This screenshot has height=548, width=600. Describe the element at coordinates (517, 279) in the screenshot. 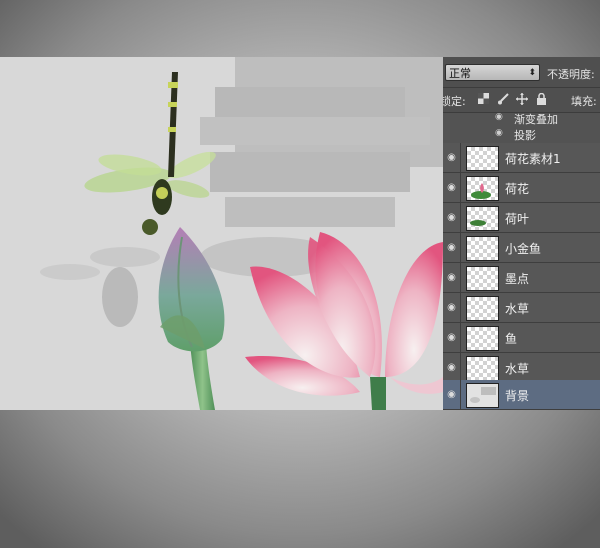

I see `layer-name: 墨点` at that location.